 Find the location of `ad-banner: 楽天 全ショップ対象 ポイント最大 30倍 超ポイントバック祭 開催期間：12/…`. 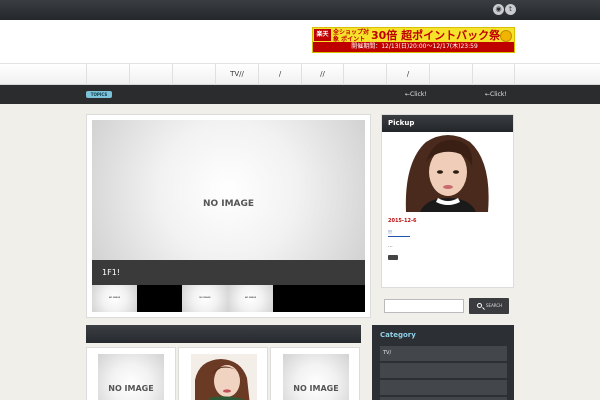

ad-banner: 楽天 全ショップ対象 ポイント最大 30倍 超ポイントバック祭 開催期間：12/… is located at coordinates (413, 40).